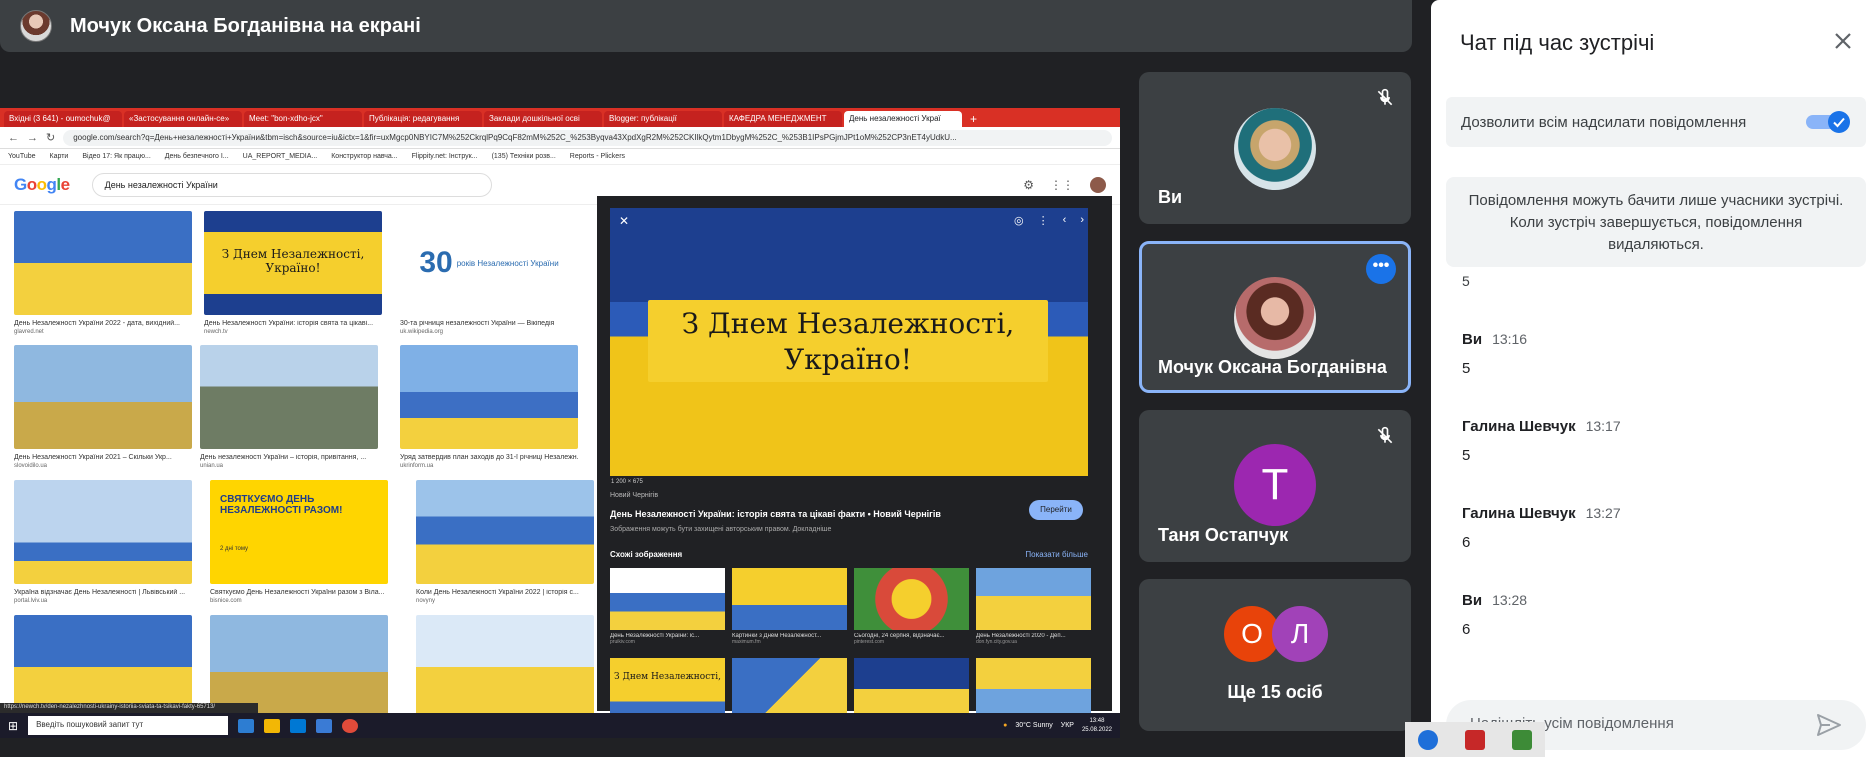 The height and width of the screenshot is (757, 1872). What do you see at coordinates (1275, 692) in the screenshot?
I see `others-count-label: Ще 15 осіб` at bounding box center [1275, 692].